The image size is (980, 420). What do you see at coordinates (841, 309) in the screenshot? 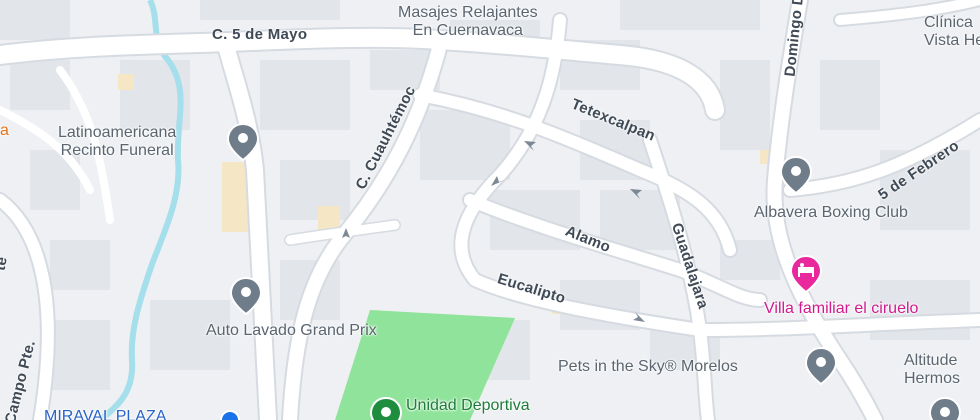
I see `poi-villa-label: Villa familiar el ciruelo` at bounding box center [841, 309].